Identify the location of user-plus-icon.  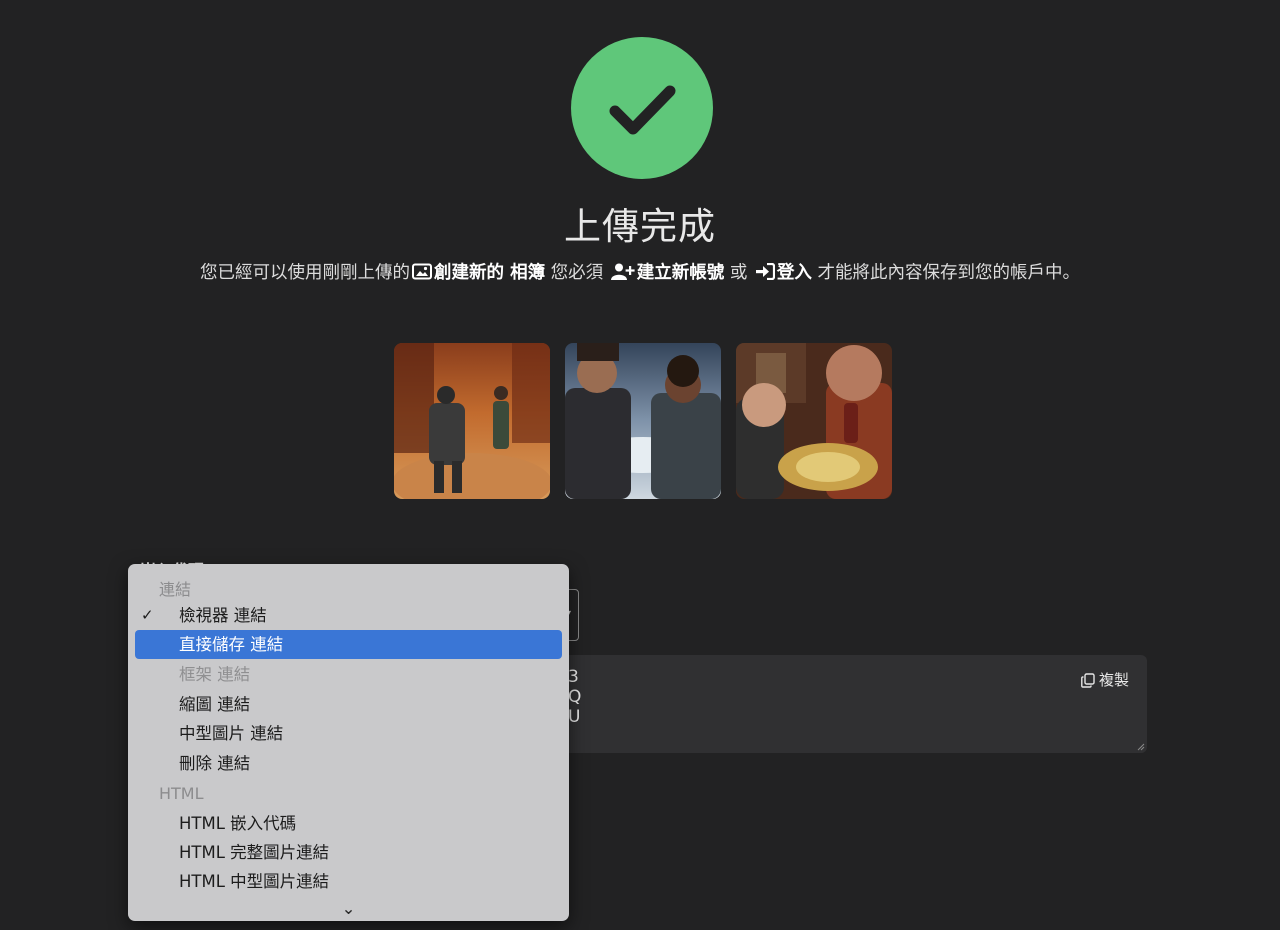
(622, 274).